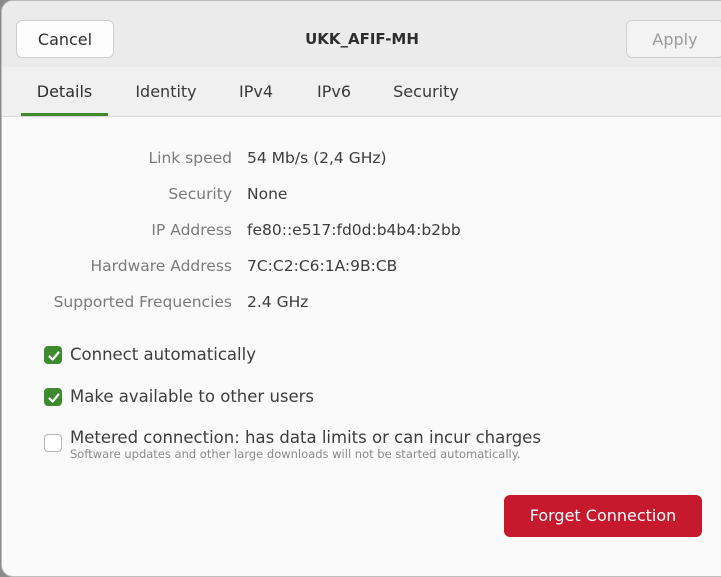 This screenshot has width=721, height=577. Describe the element at coordinates (64, 91) in the screenshot. I see `tab-details: Details` at that location.